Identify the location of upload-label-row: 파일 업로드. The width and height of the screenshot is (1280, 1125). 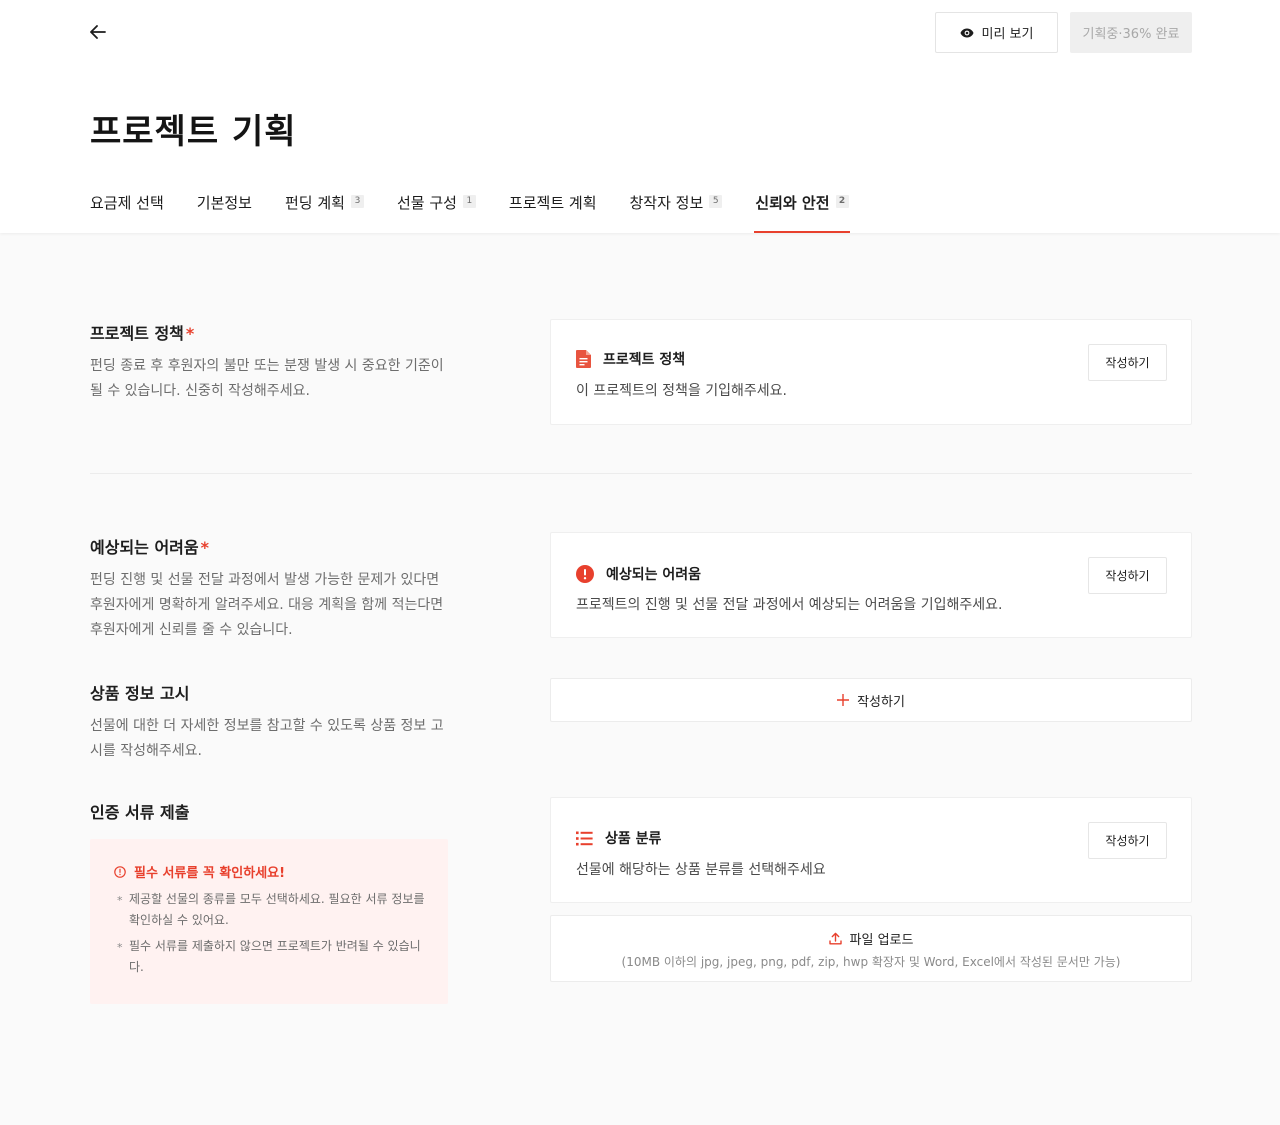
(871, 938).